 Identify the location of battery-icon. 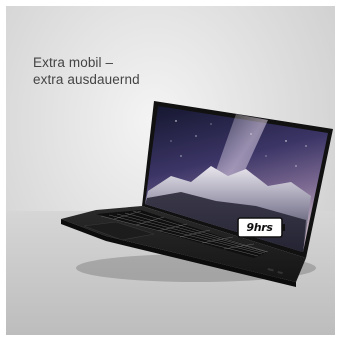
(260, 227).